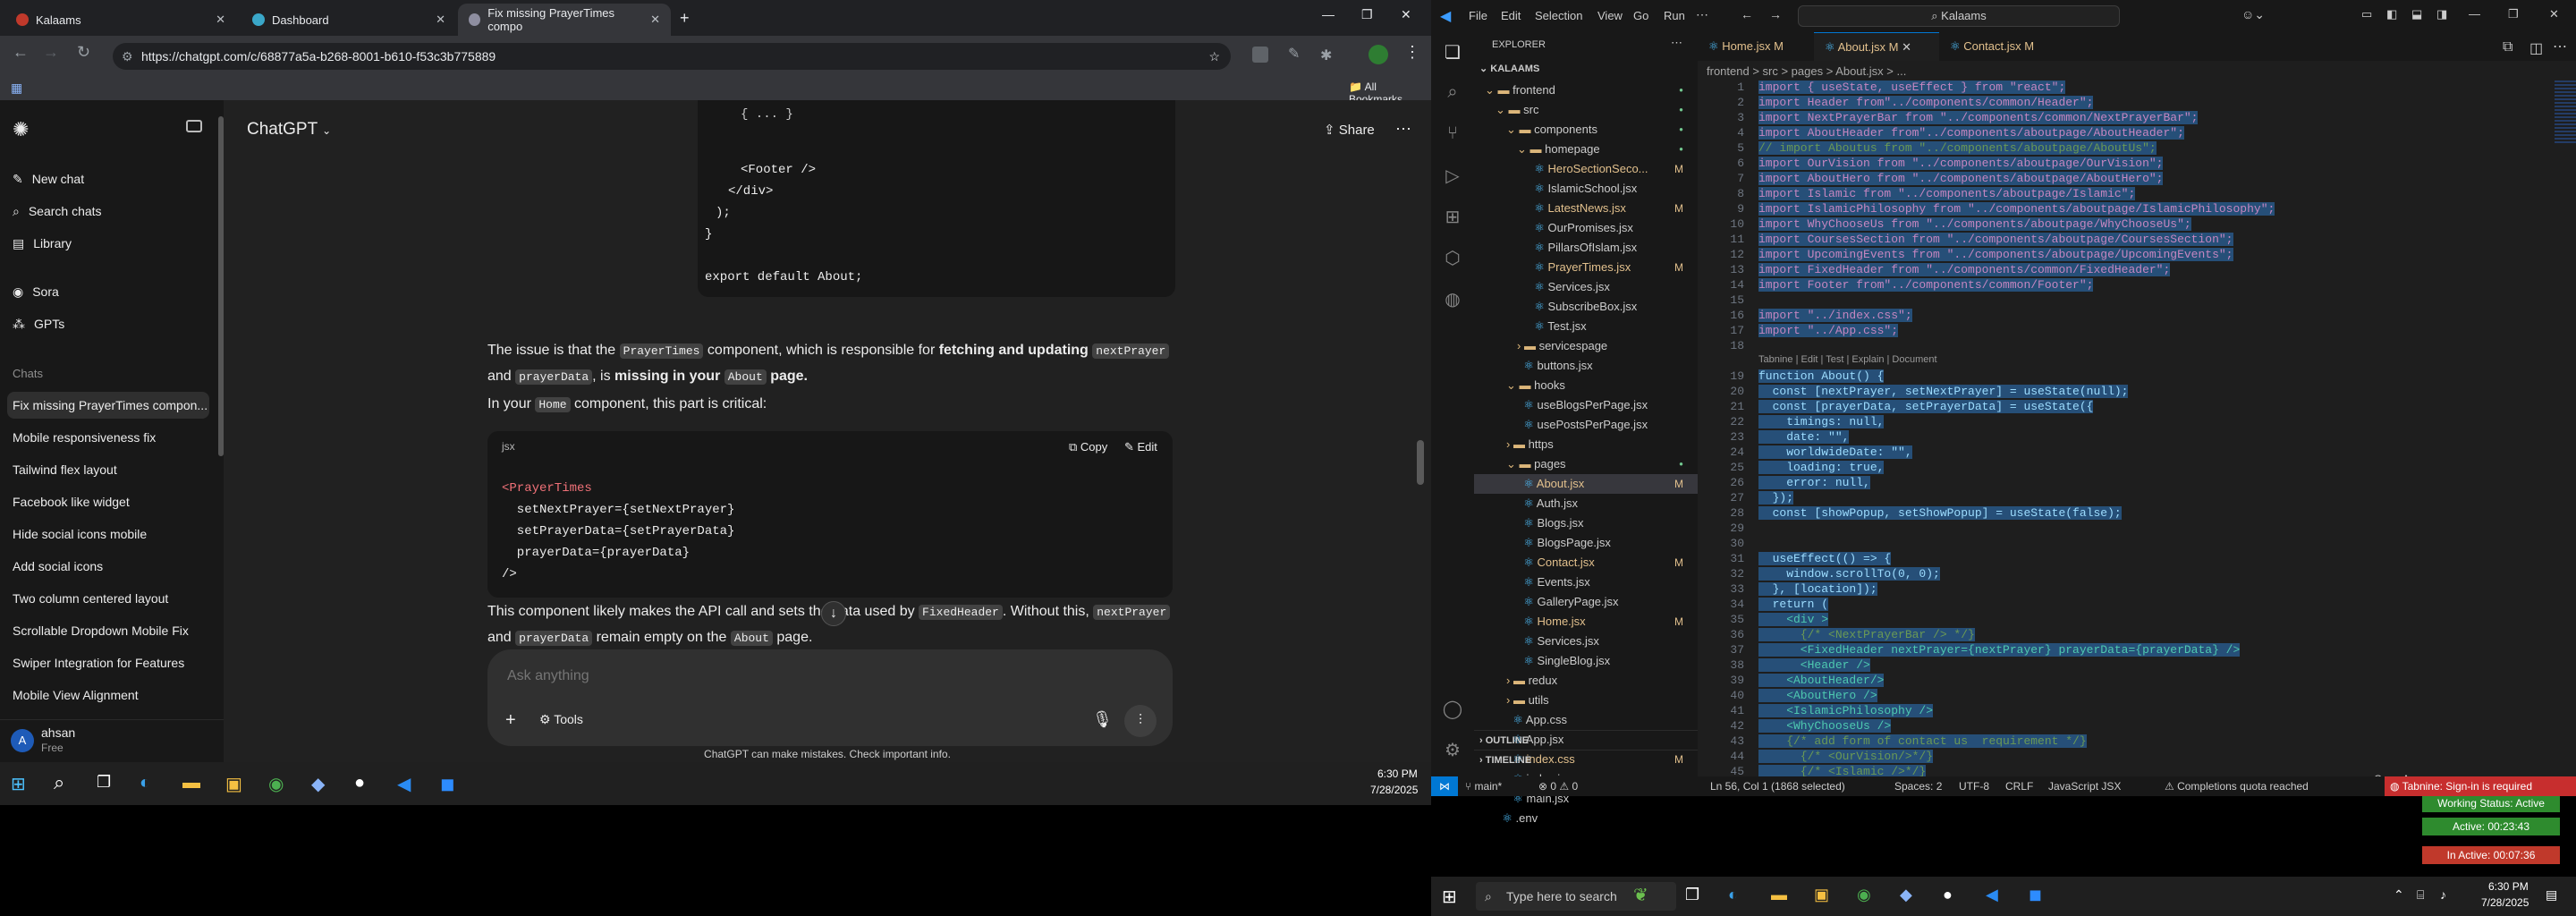  What do you see at coordinates (127, 56) in the screenshot?
I see `site-info-icon: ⚙` at bounding box center [127, 56].